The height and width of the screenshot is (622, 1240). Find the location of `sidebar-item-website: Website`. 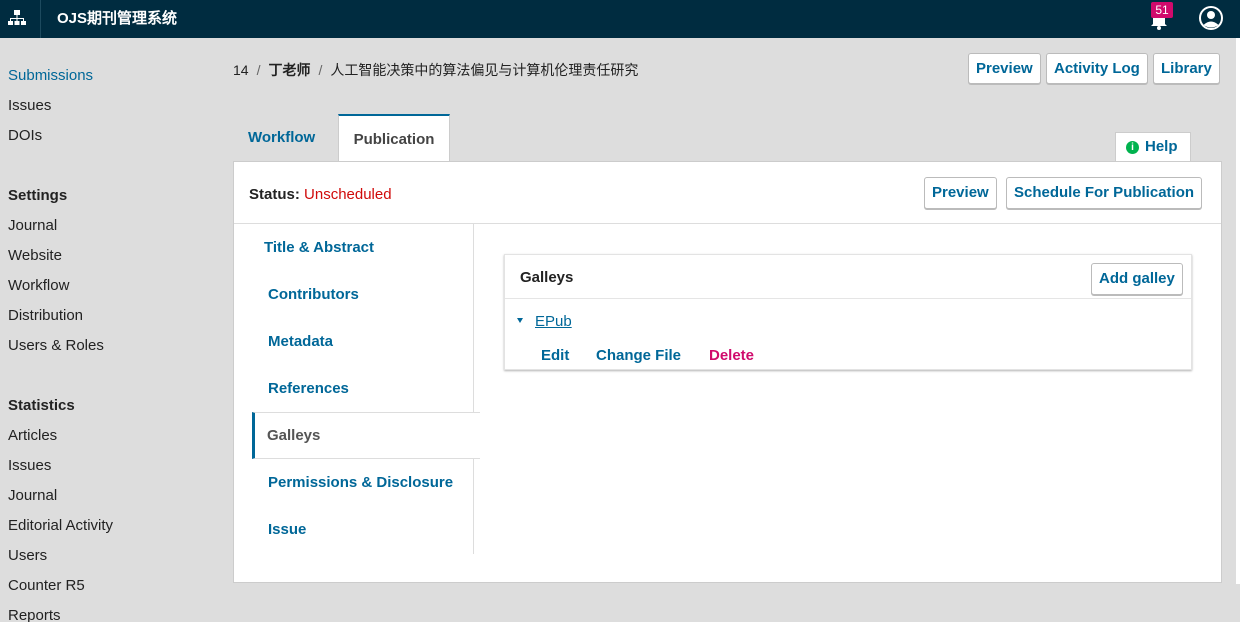

sidebar-item-website: Website is located at coordinates (35, 255).